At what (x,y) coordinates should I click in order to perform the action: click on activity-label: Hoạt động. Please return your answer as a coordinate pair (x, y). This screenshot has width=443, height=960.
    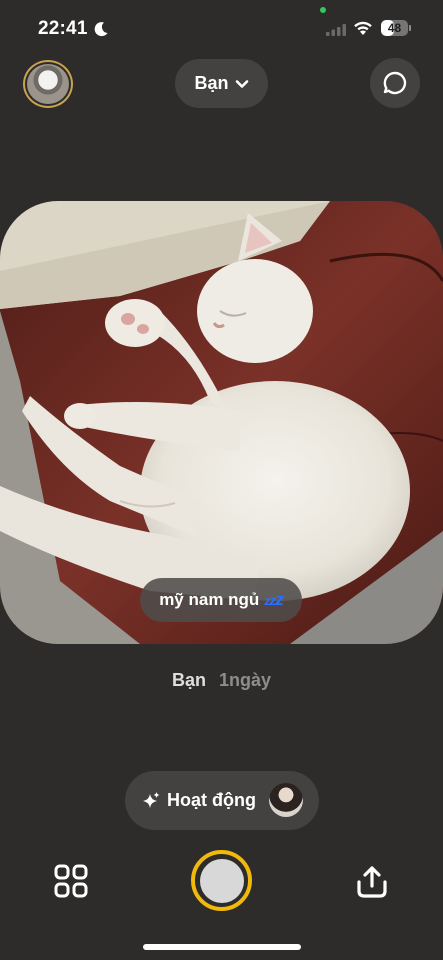
    Looking at the image, I should click on (211, 800).